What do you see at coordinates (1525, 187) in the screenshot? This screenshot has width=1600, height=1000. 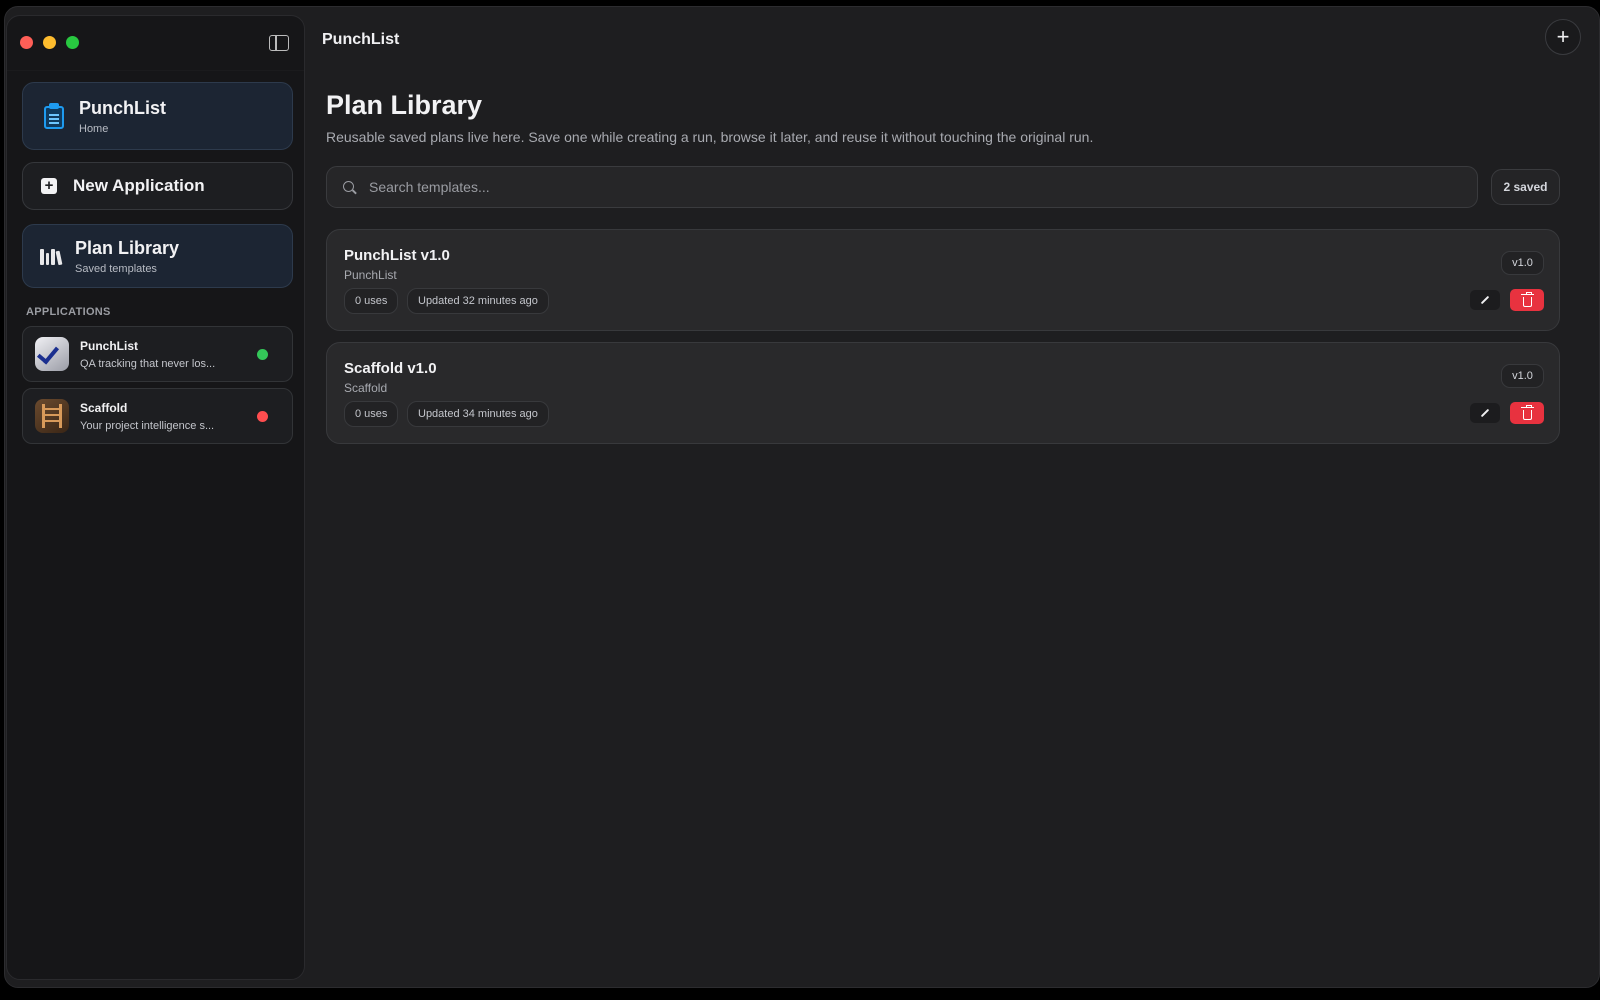 I see `saved-count-badge: 2 saved` at bounding box center [1525, 187].